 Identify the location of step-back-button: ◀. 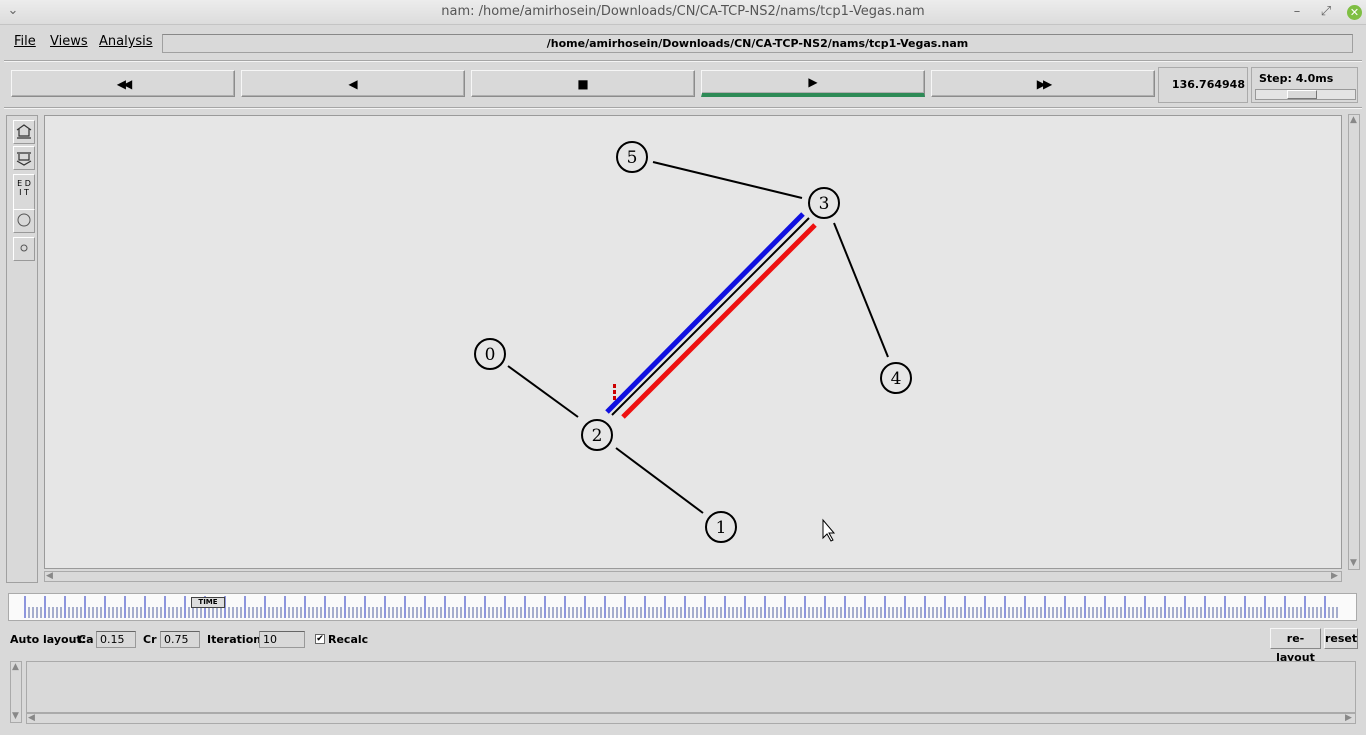
(353, 83).